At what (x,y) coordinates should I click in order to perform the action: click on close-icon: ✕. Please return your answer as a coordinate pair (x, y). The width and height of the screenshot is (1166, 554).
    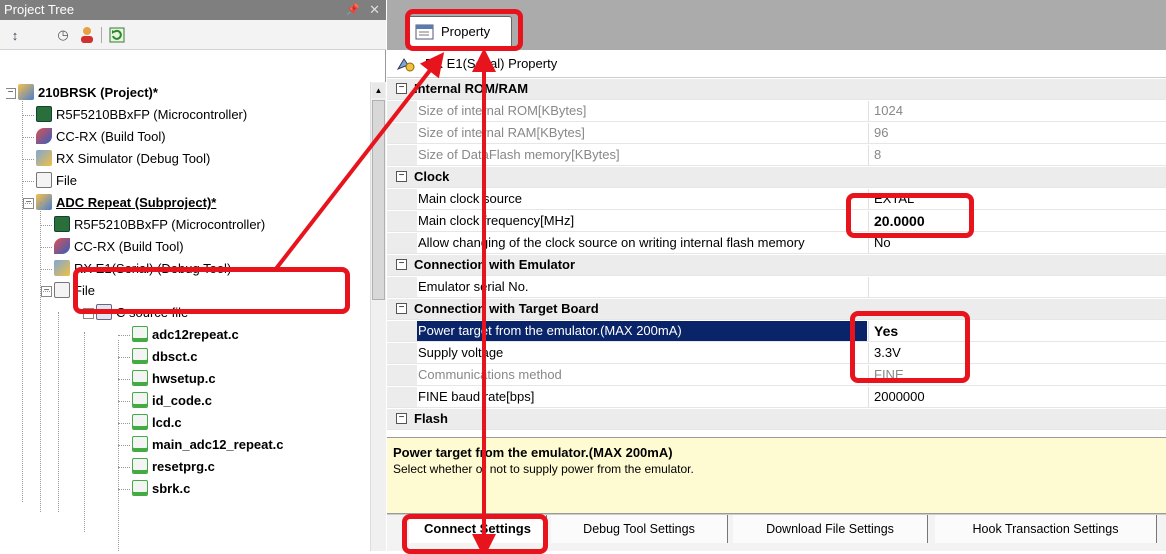
    Looking at the image, I should click on (374, 10).